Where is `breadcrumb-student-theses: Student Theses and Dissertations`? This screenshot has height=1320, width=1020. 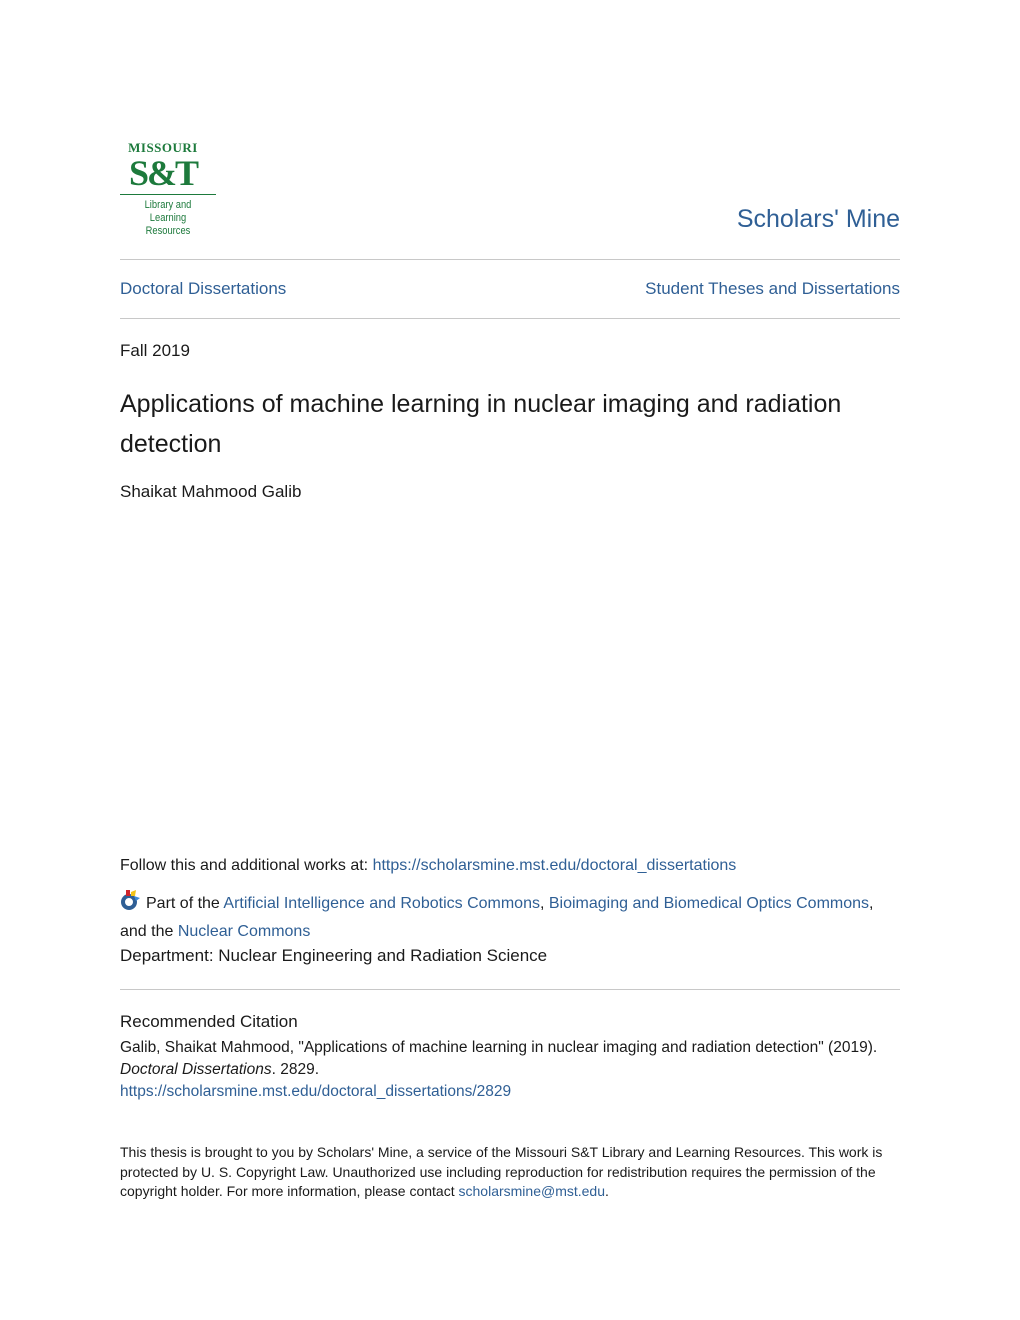
breadcrumb-student-theses: Student Theses and Dissertations is located at coordinates (772, 289).